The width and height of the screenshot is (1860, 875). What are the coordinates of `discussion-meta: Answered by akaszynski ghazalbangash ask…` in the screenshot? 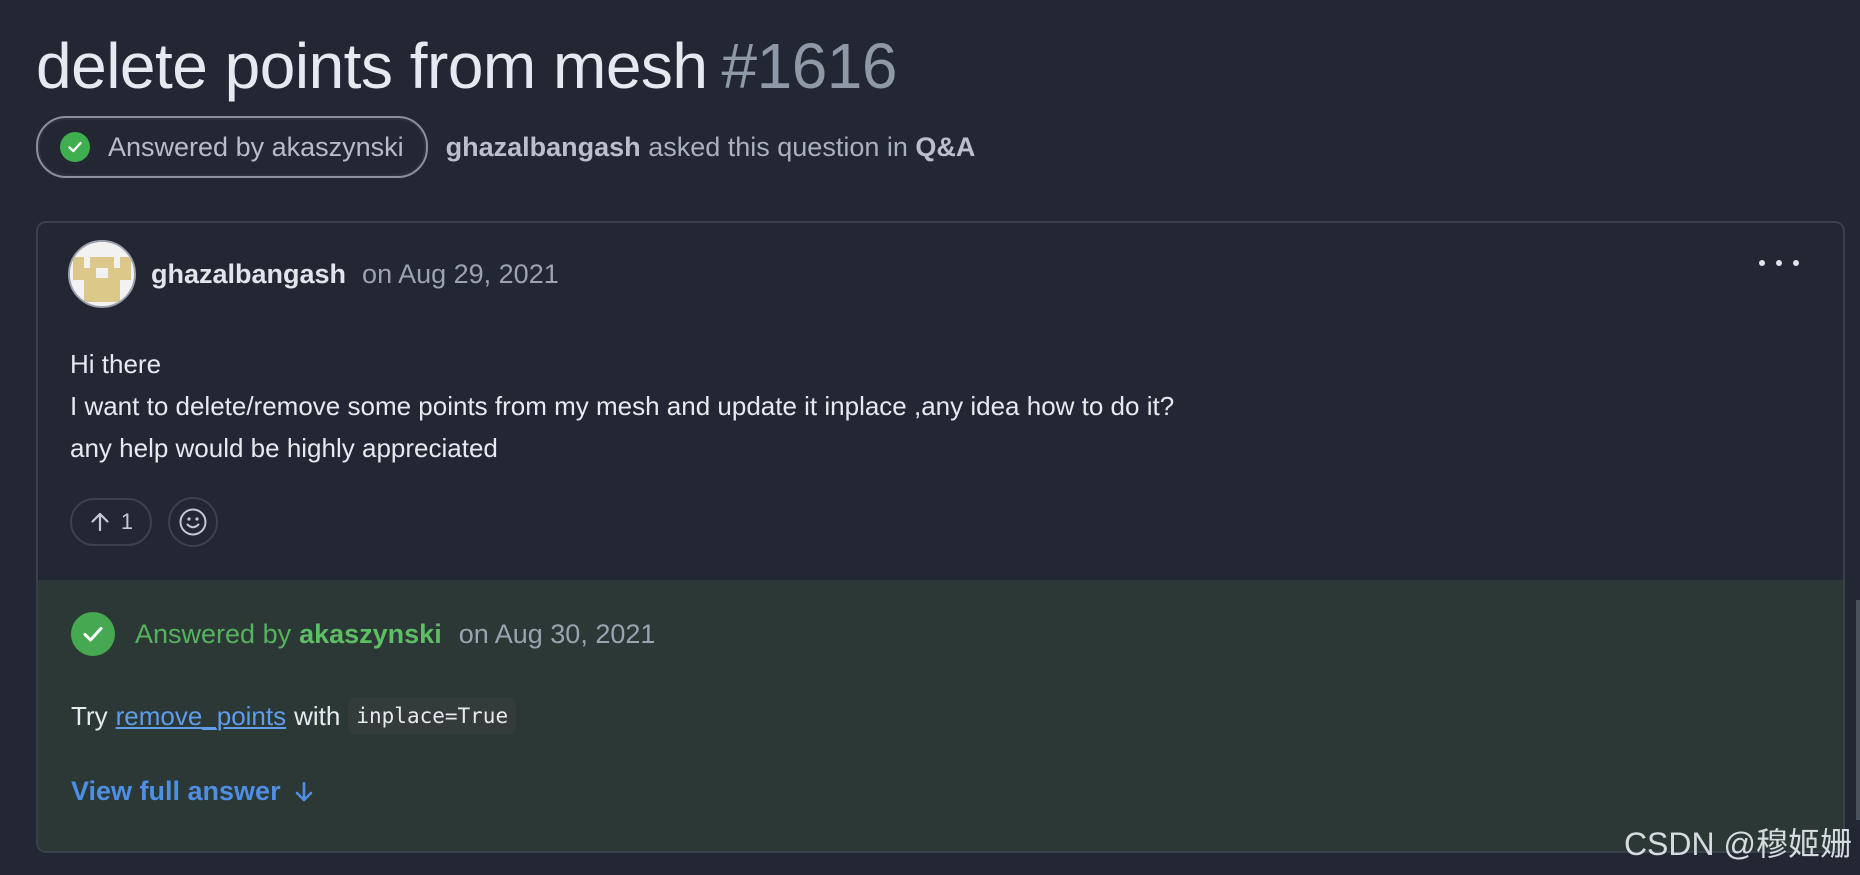 It's located at (505, 147).